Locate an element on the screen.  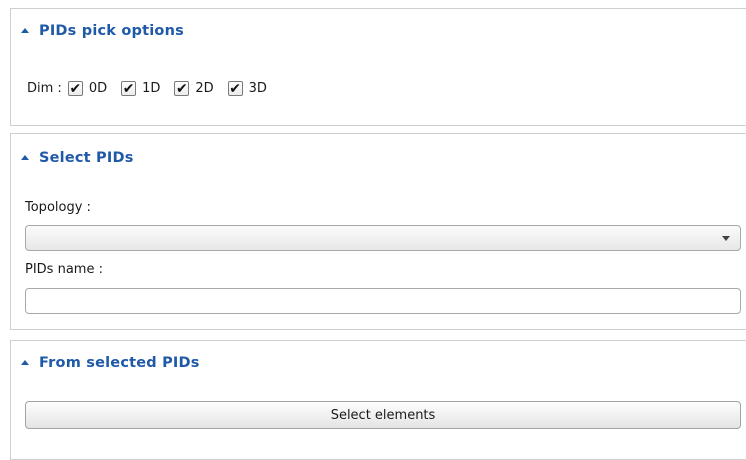
pids-name-label: PIDs name : is located at coordinates (64, 269).